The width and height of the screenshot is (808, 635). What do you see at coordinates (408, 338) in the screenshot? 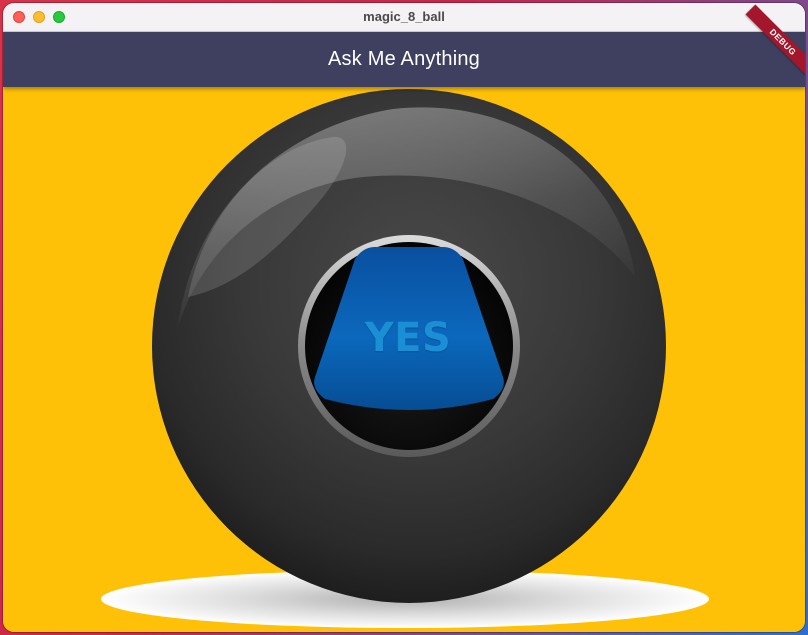
I see `answer-text: YES` at bounding box center [408, 338].